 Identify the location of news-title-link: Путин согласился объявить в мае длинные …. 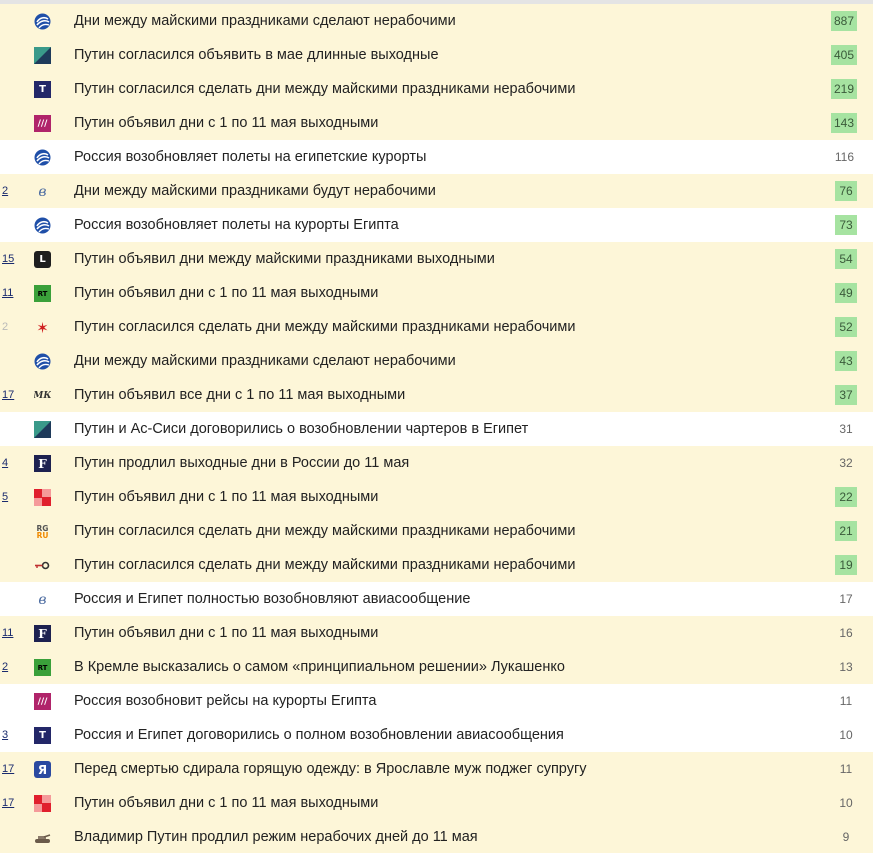
(256, 55).